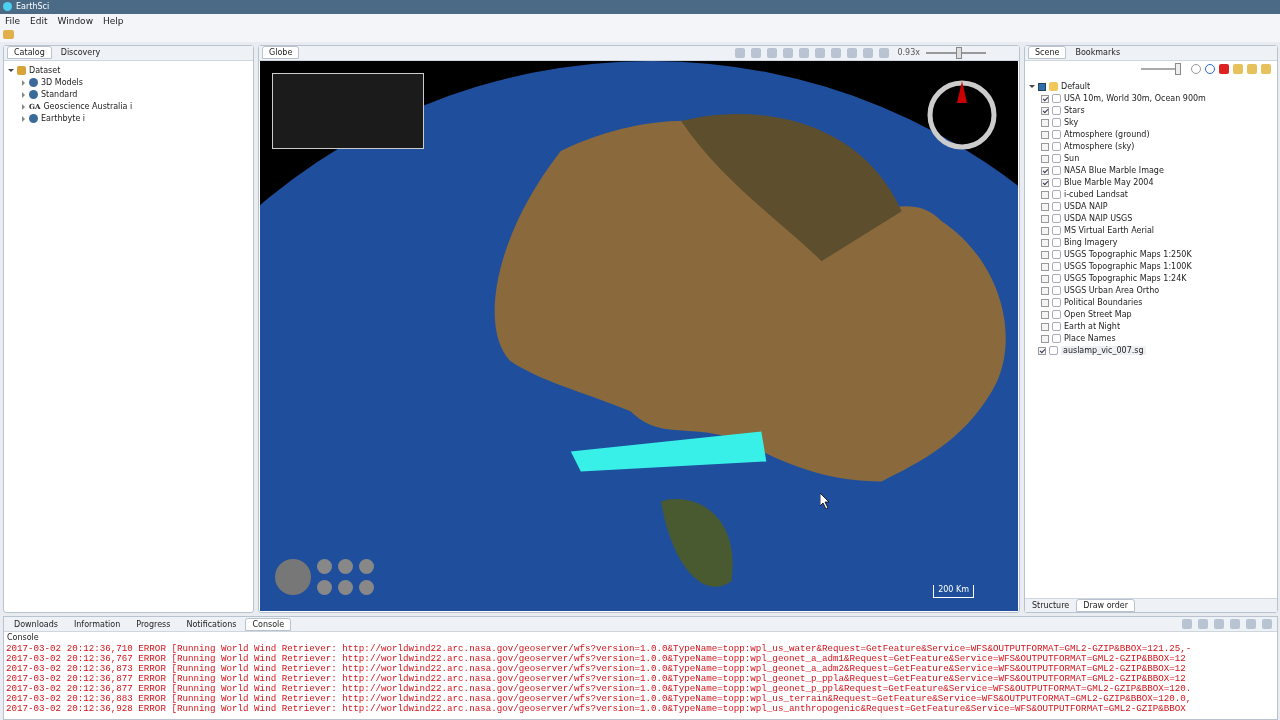 The image size is (1280, 720). I want to click on layer-item: Stars, so click(1074, 111).